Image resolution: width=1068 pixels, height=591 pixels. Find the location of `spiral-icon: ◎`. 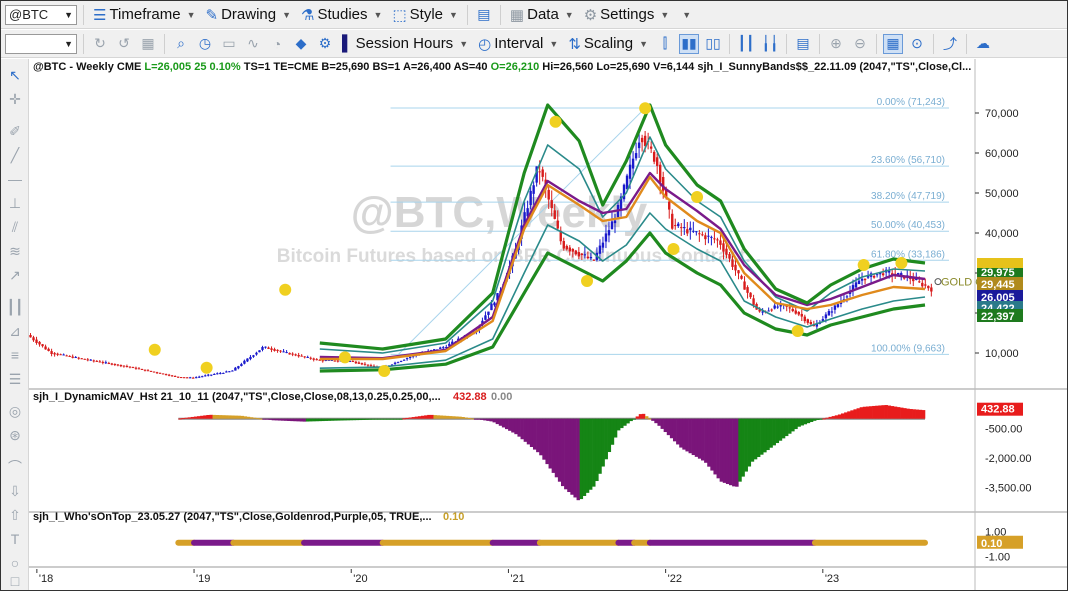

spiral-icon: ◎ is located at coordinates (15, 411).